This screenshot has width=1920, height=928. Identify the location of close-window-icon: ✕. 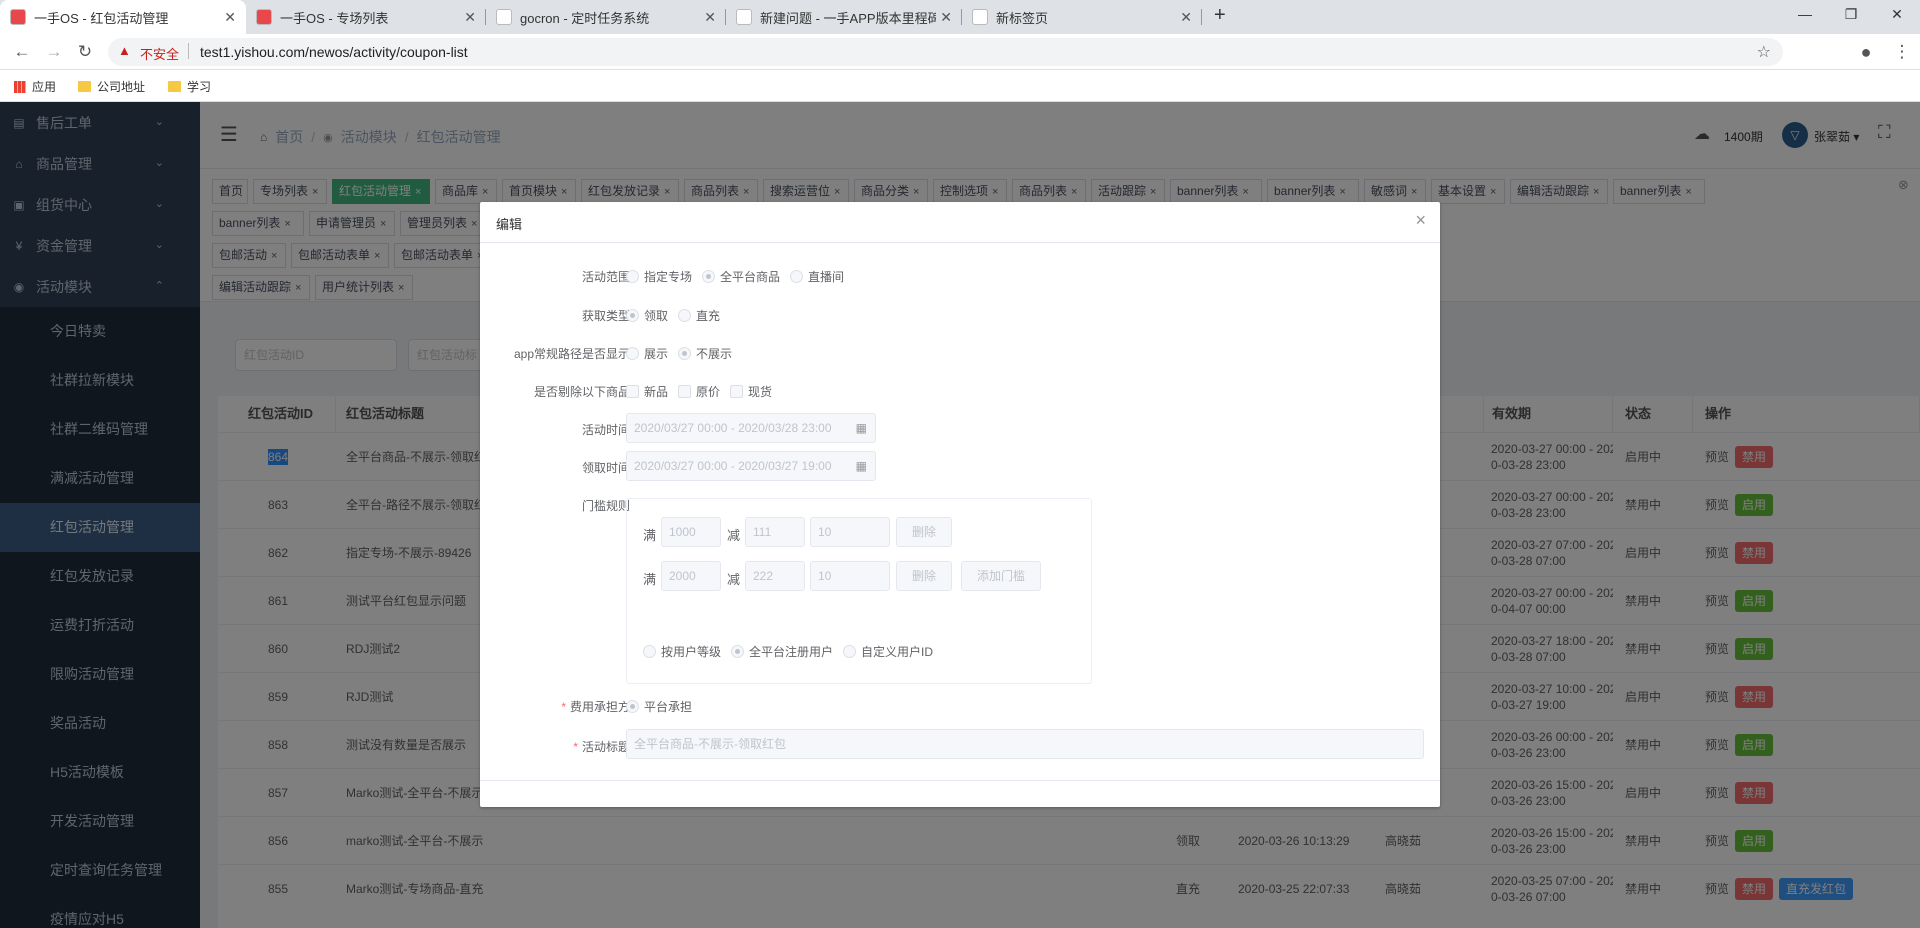
(1897, 15).